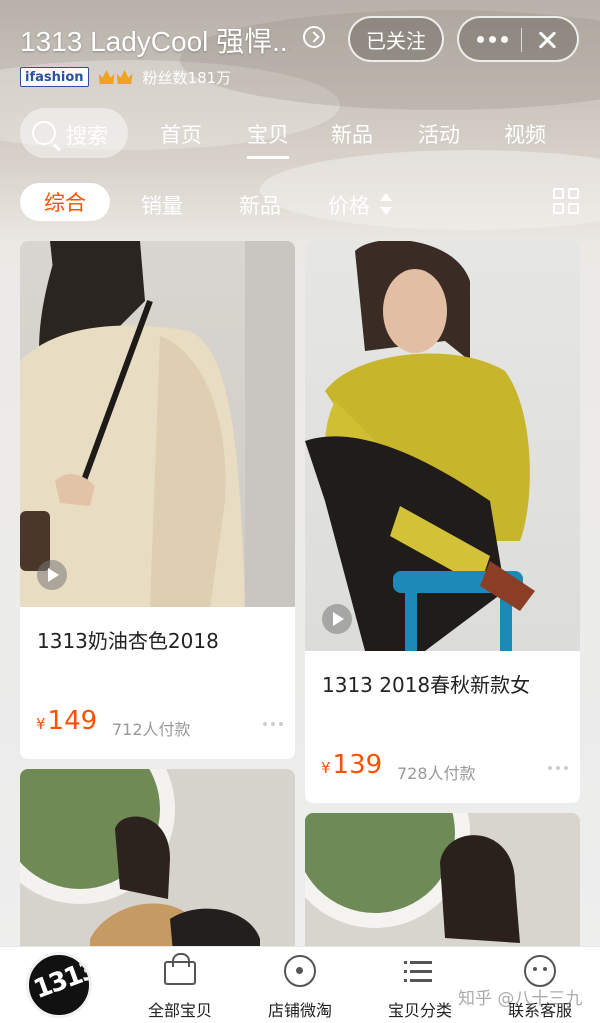 The width and height of the screenshot is (600, 1023). Describe the element at coordinates (300, 134) in the screenshot. I see `shop-nav: 搜索 首页 宝贝 新品 活动 视频` at that location.